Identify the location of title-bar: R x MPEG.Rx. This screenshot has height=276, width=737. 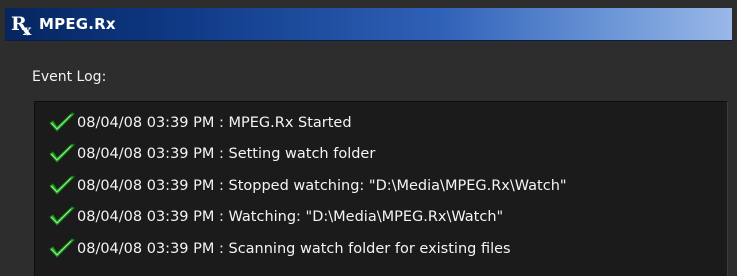
(368, 24).